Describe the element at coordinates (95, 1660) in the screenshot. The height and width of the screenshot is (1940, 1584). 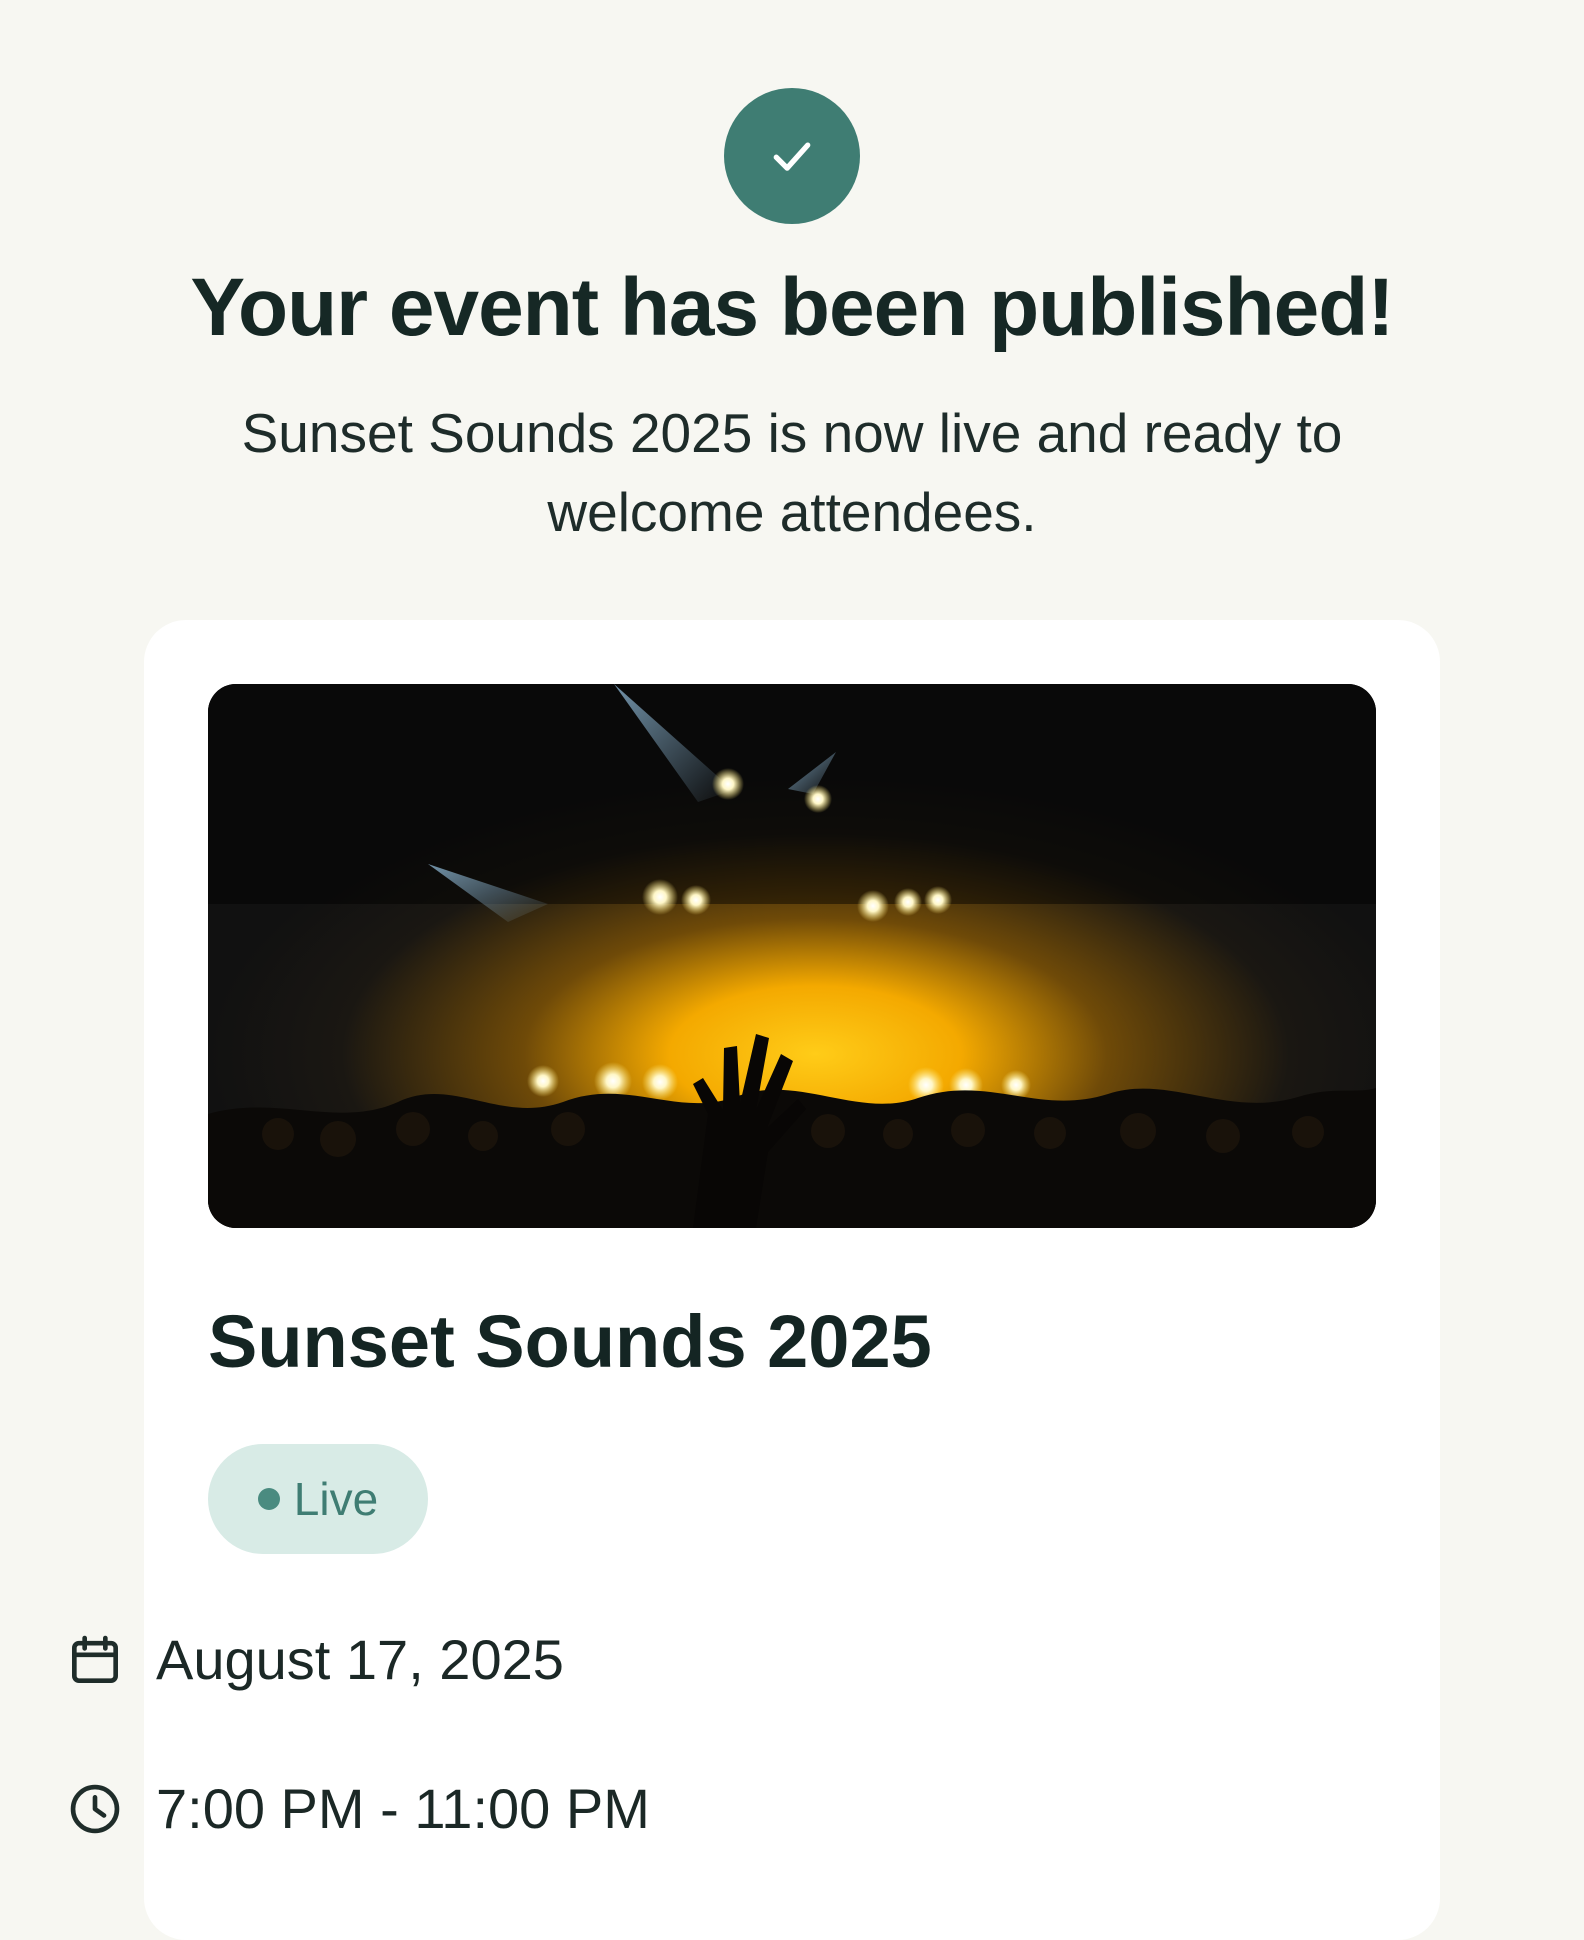
I see `calendar-icon` at that location.